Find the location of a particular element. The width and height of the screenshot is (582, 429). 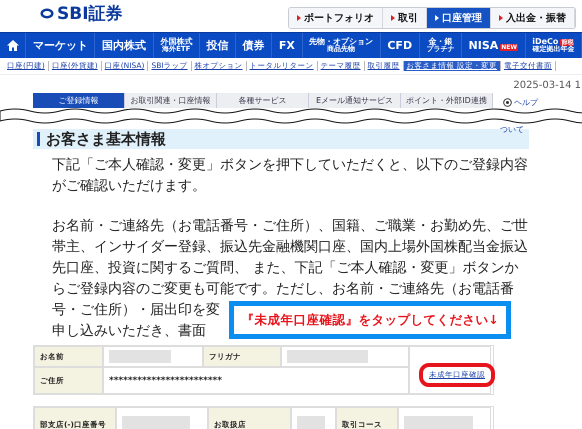

body-text: お名前・ご連絡先（お電話番号・ご住所）、国籍、ご職業・お勤め先、ご世 is located at coordinates (290, 226).